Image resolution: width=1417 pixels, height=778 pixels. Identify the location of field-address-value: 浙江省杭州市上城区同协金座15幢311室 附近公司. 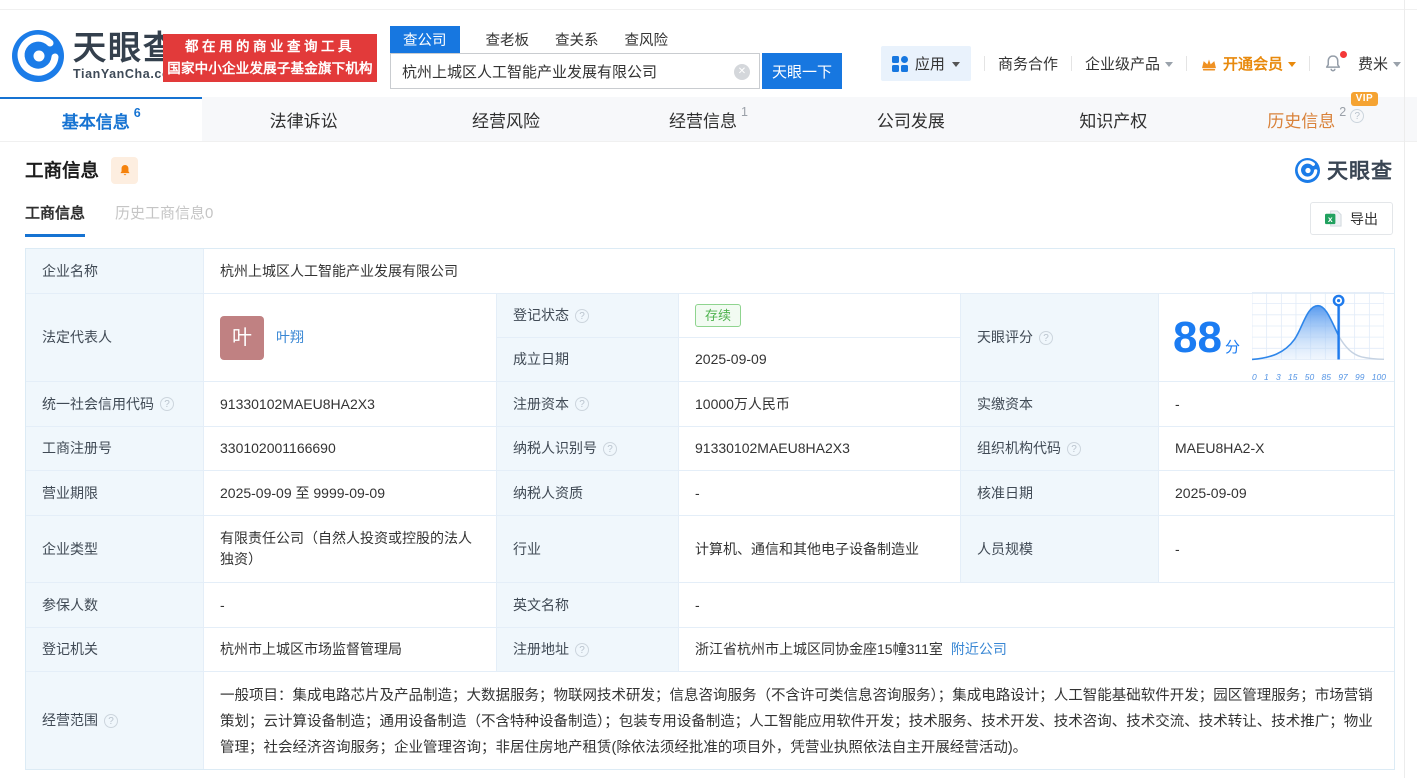
(1036, 650).